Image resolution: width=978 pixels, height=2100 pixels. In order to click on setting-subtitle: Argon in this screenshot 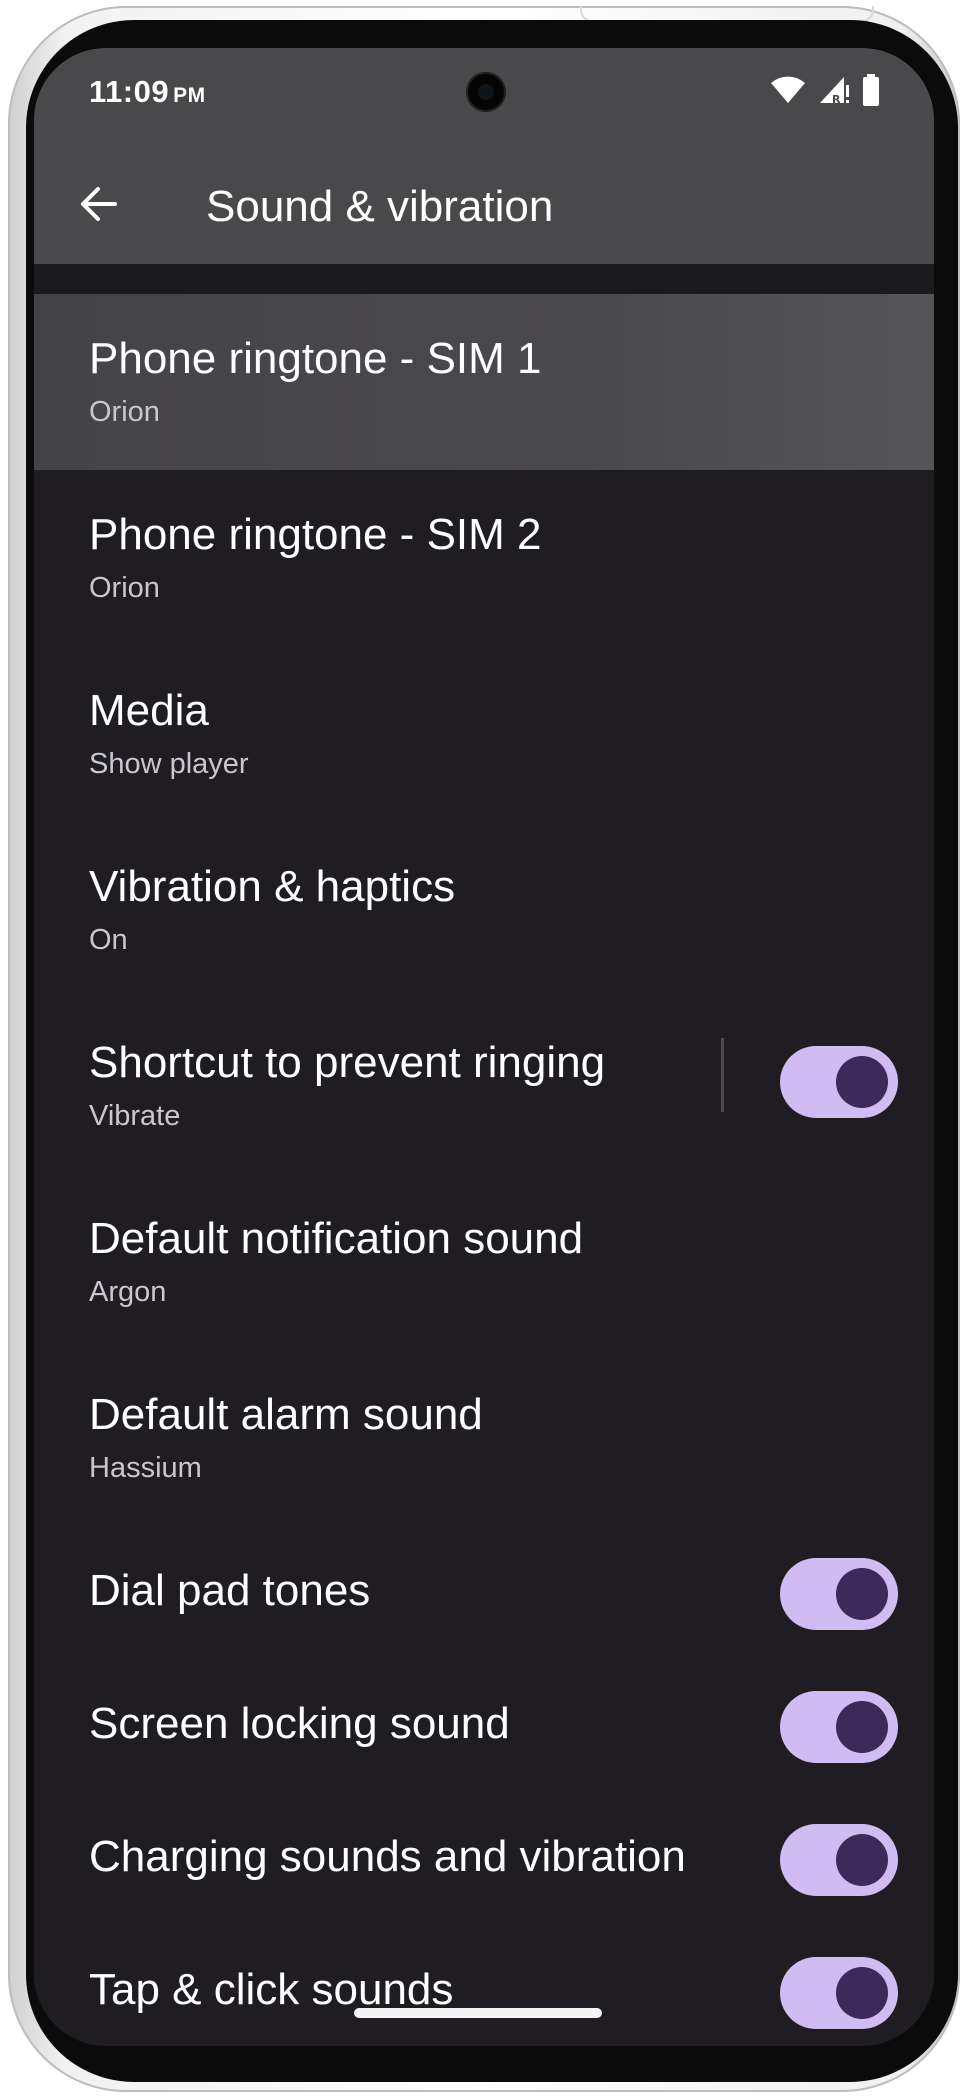, I will do `click(128, 1292)`.